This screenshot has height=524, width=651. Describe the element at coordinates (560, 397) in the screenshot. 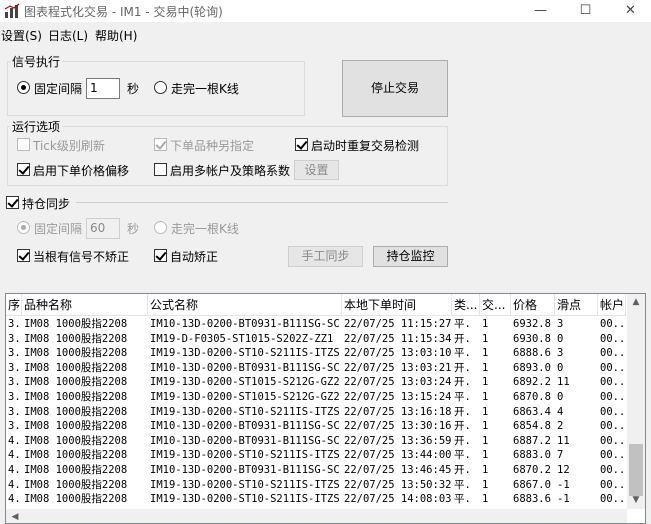

I see `cell-slippage: 0` at that location.